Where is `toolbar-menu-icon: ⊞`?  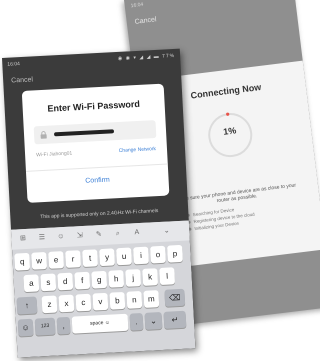
toolbar-menu-icon: ⊞ is located at coordinates (23, 239).